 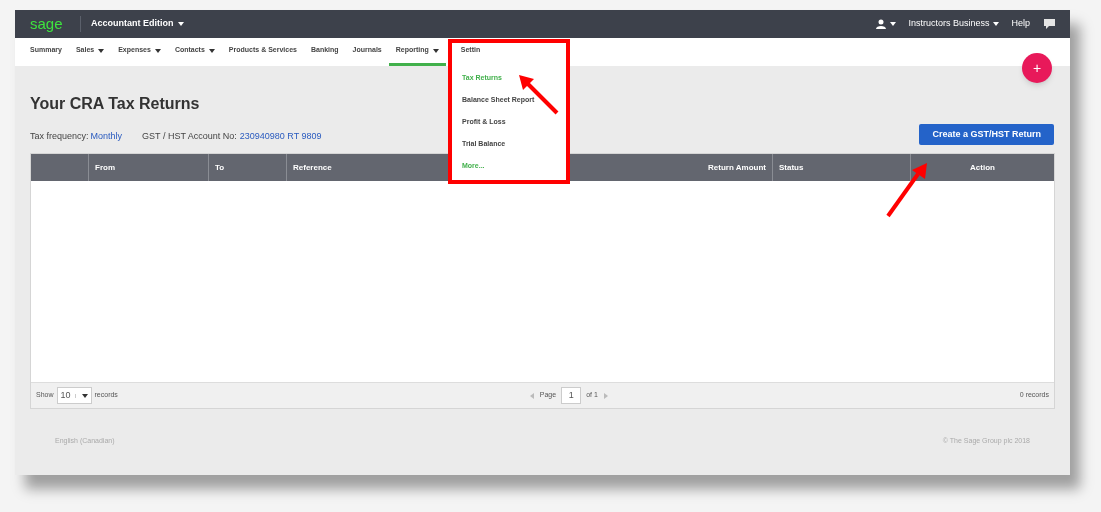 What do you see at coordinates (247, 167) in the screenshot?
I see `column-header: To` at bounding box center [247, 167].